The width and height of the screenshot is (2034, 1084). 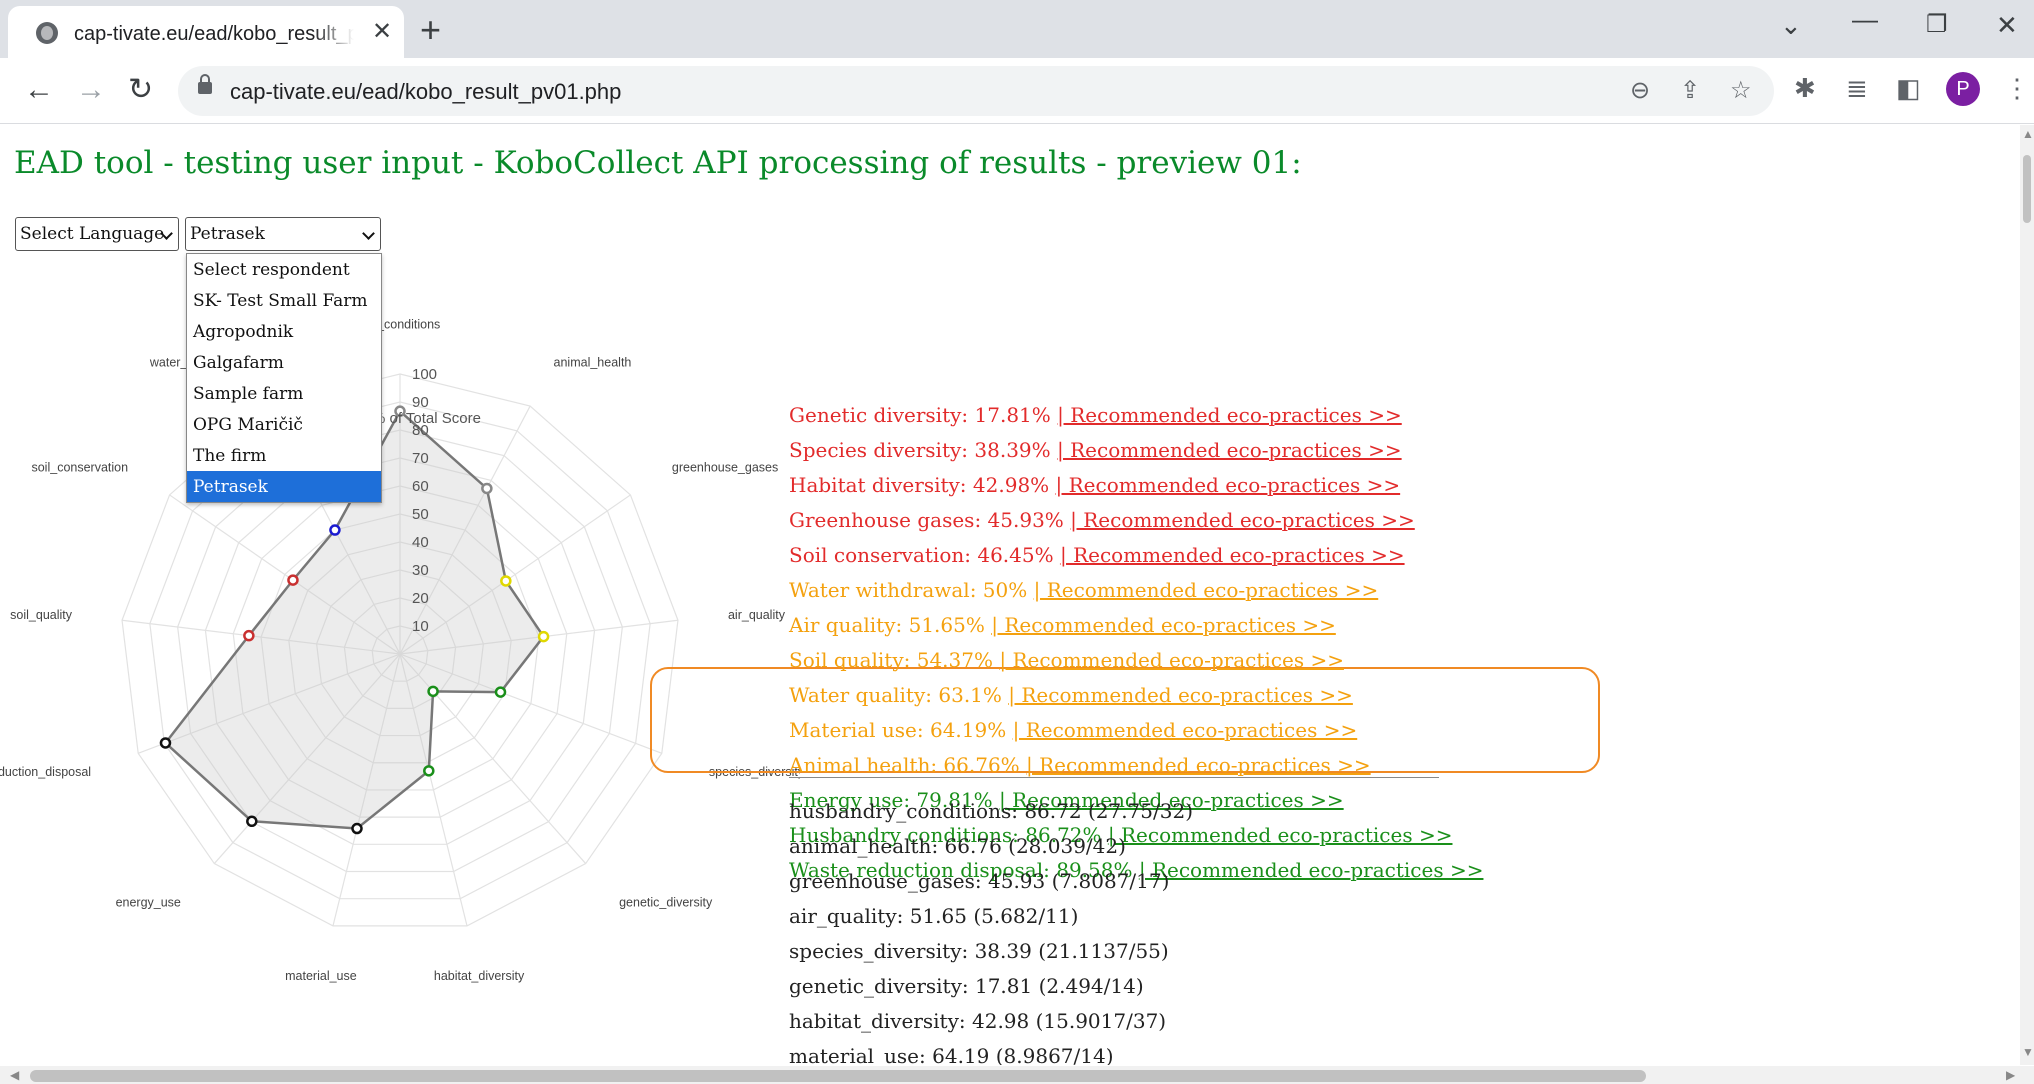 What do you see at coordinates (1741, 91) in the screenshot?
I see `bookmark-star-icon: ☆` at bounding box center [1741, 91].